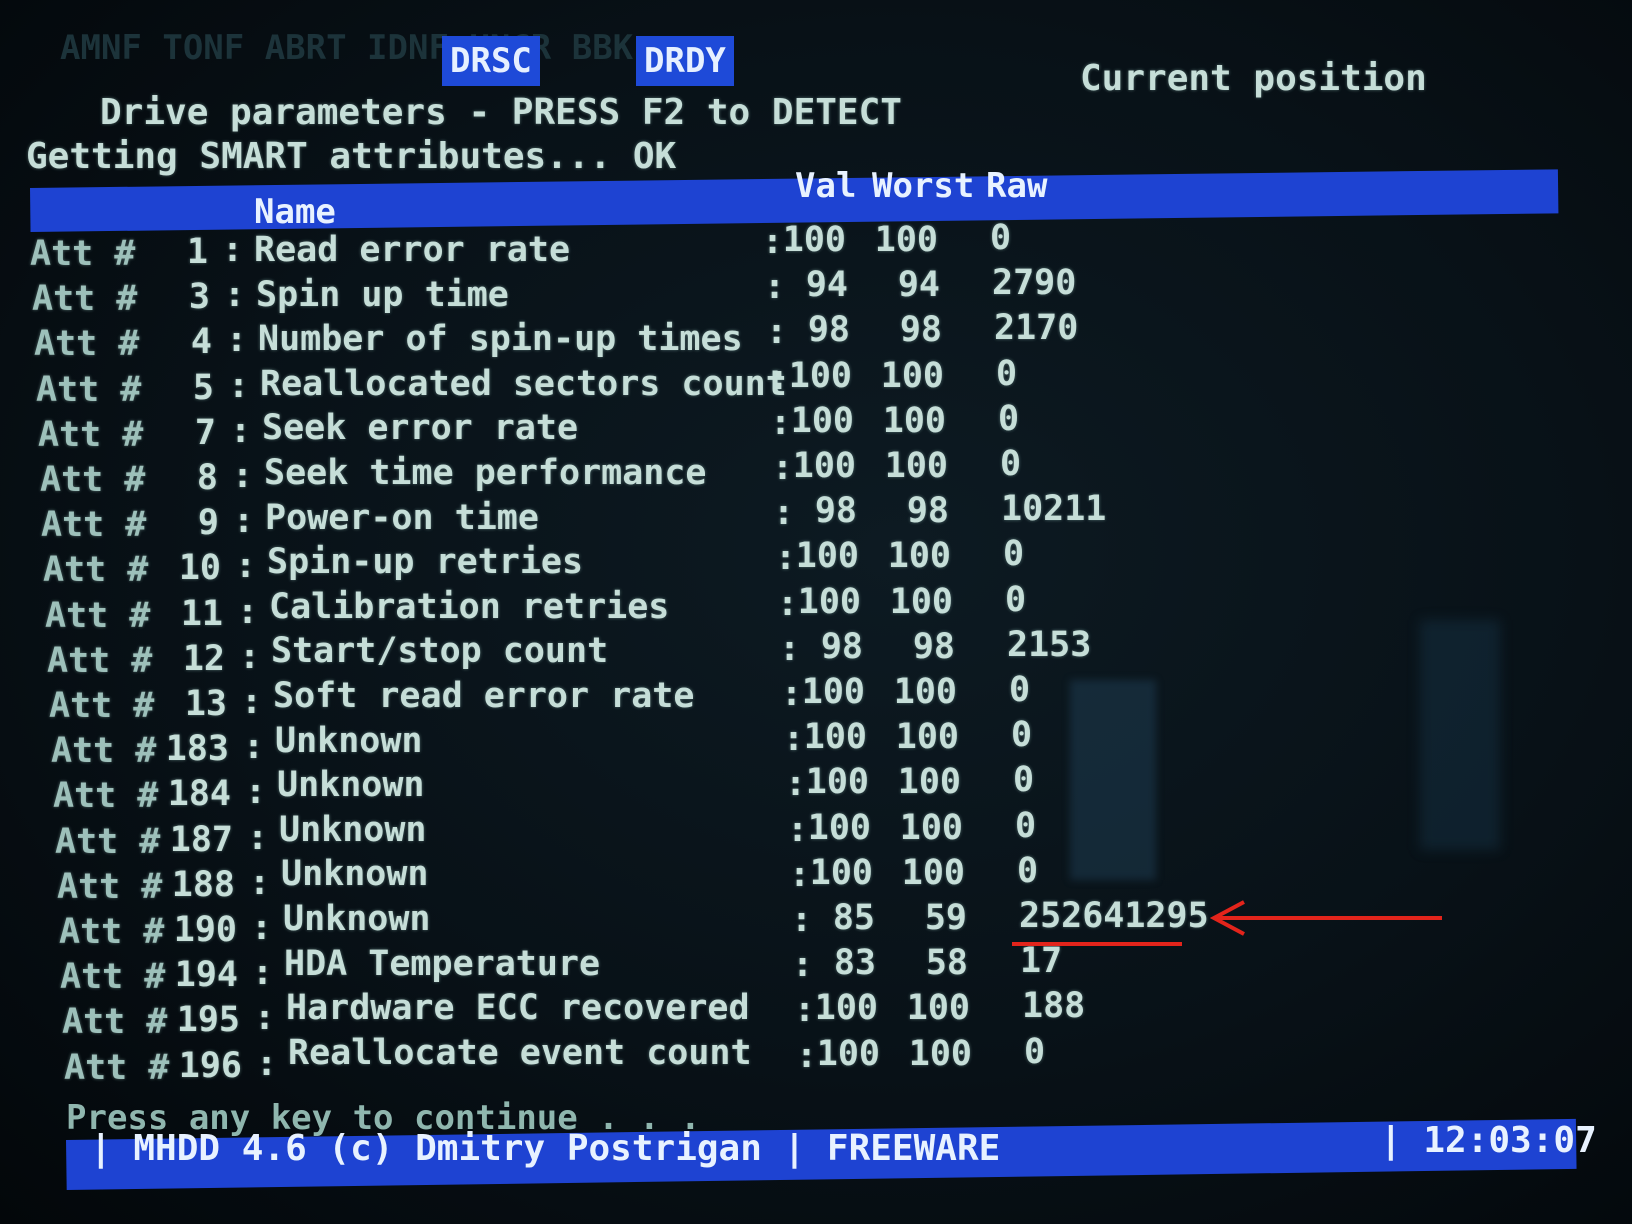  I want to click on table-row: Att #7: Seek error rate:100 100 0, so click(816, 427).